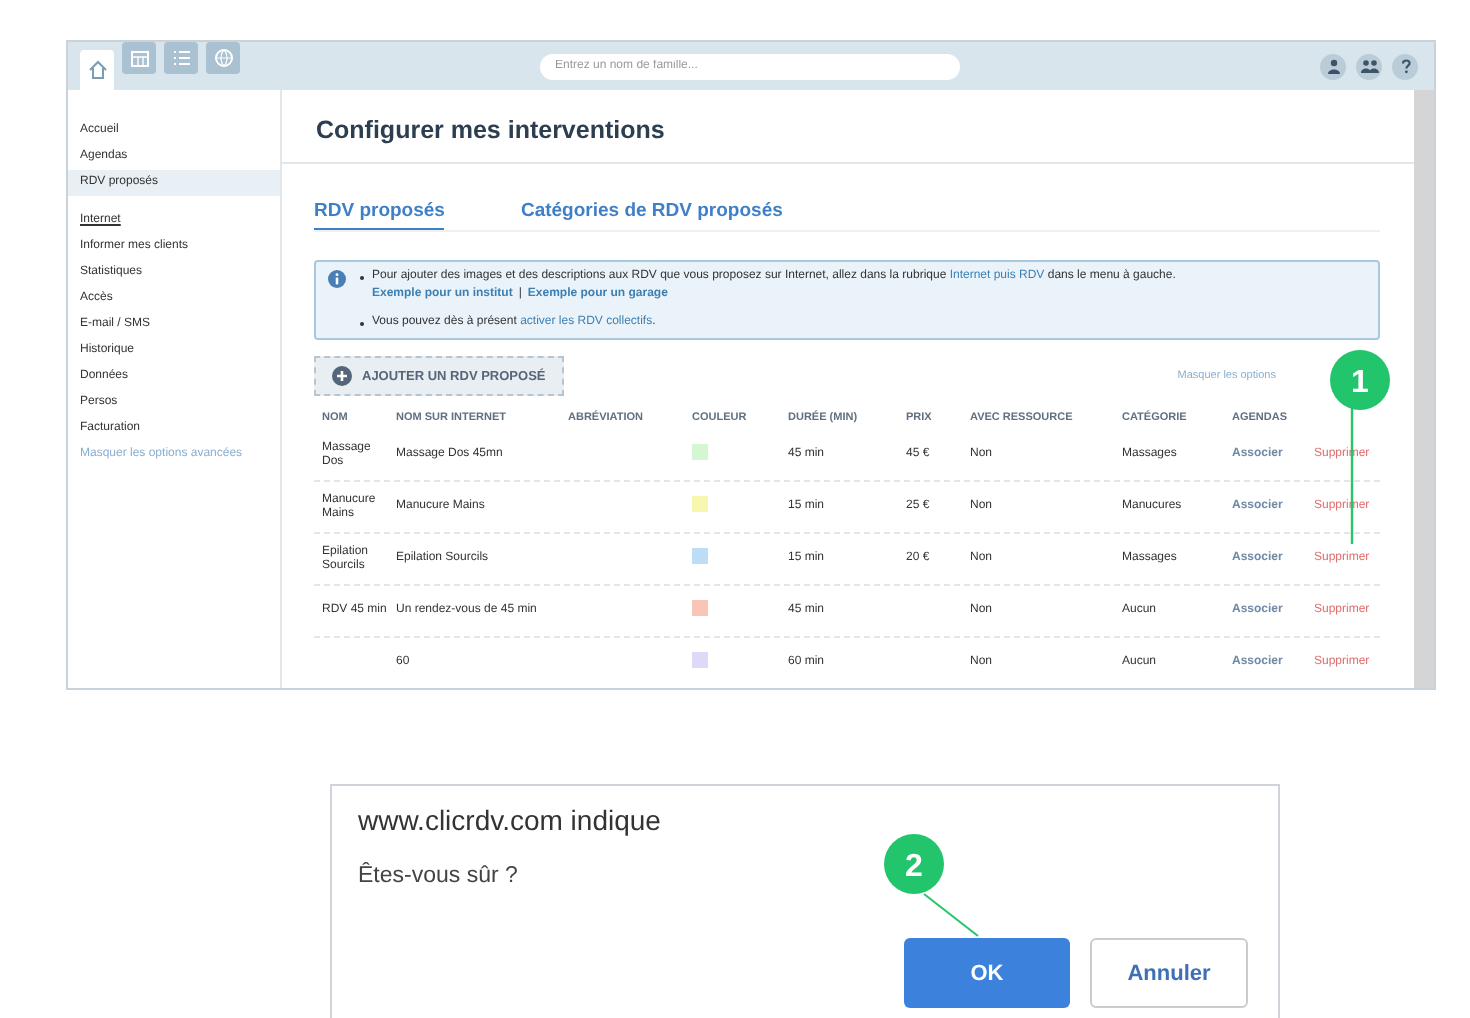  I want to click on globe-icon, so click(223, 58).